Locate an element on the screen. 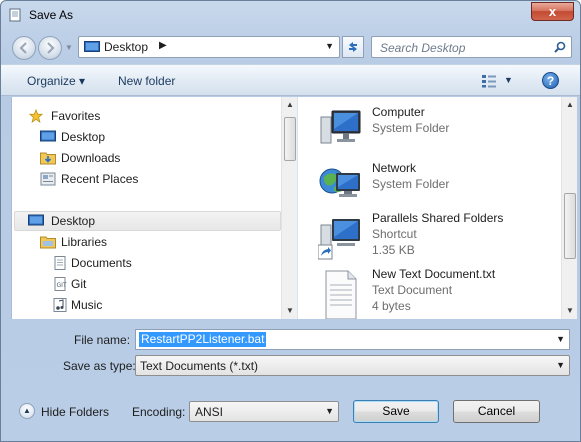 The width and height of the screenshot is (581, 442). new-folder-button: New folder is located at coordinates (146, 81).